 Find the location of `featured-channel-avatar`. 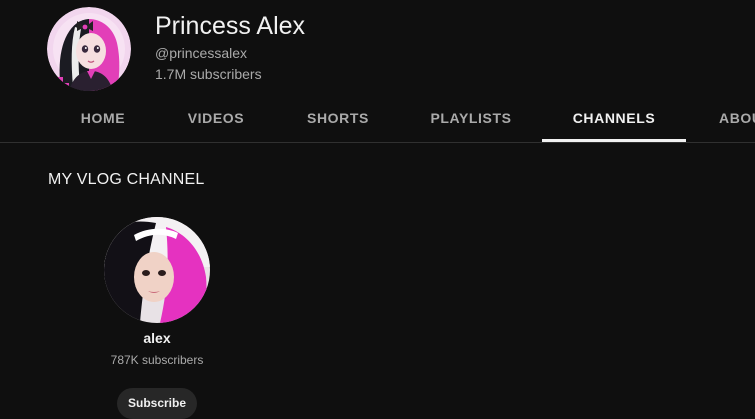

featured-channel-avatar is located at coordinates (157, 270).